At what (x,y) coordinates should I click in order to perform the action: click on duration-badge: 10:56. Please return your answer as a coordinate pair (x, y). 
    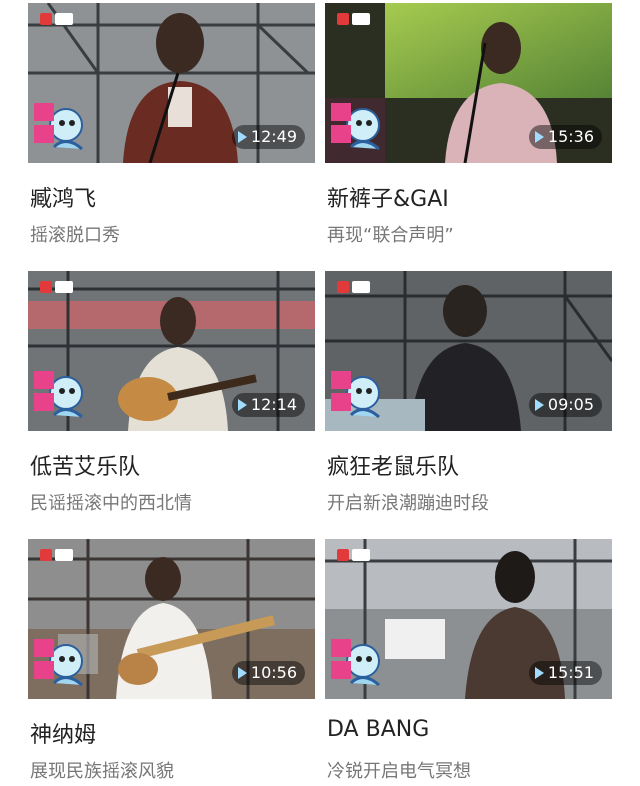
    Looking at the image, I should click on (268, 673).